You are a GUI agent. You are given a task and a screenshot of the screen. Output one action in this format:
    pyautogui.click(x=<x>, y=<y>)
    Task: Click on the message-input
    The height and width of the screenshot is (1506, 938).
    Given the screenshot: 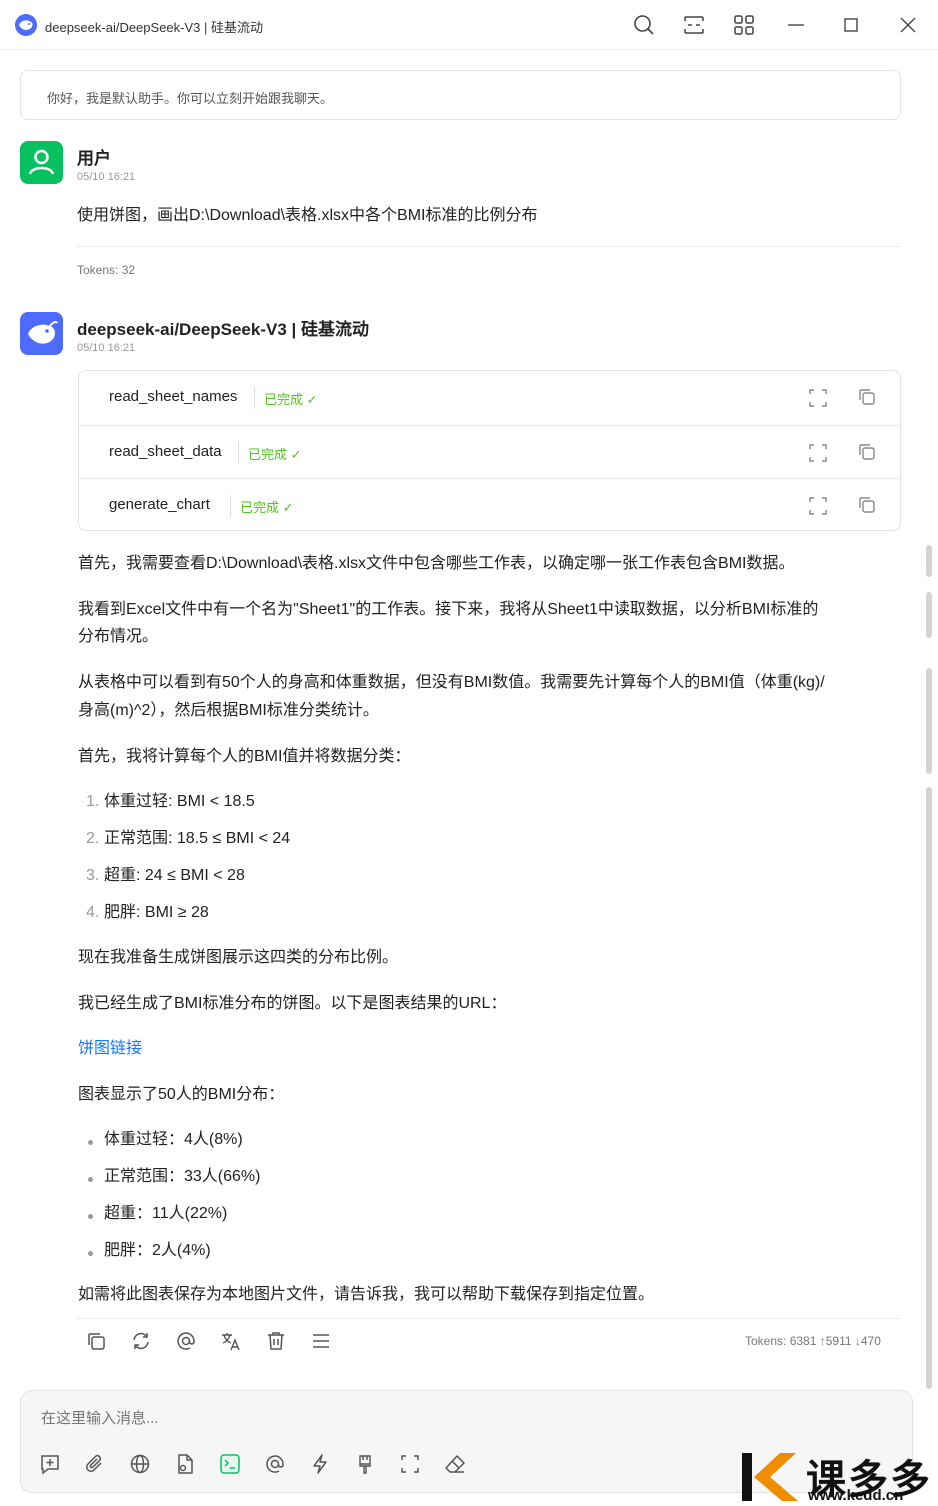 What is the action you would take?
    pyautogui.click(x=391, y=1418)
    